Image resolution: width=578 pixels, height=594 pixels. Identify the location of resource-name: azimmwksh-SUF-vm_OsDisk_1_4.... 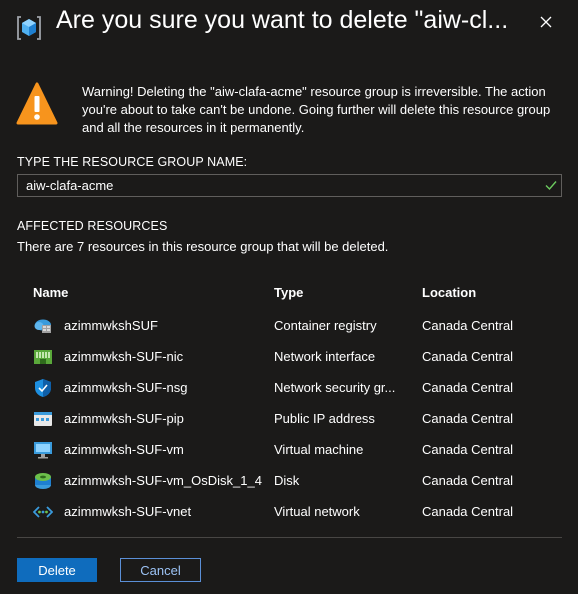
(163, 480).